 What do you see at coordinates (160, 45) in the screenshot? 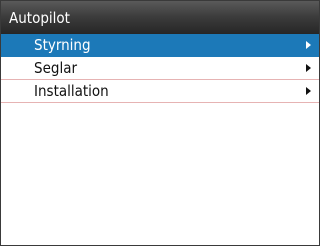
I see `menu-item-styrning: Styrning` at bounding box center [160, 45].